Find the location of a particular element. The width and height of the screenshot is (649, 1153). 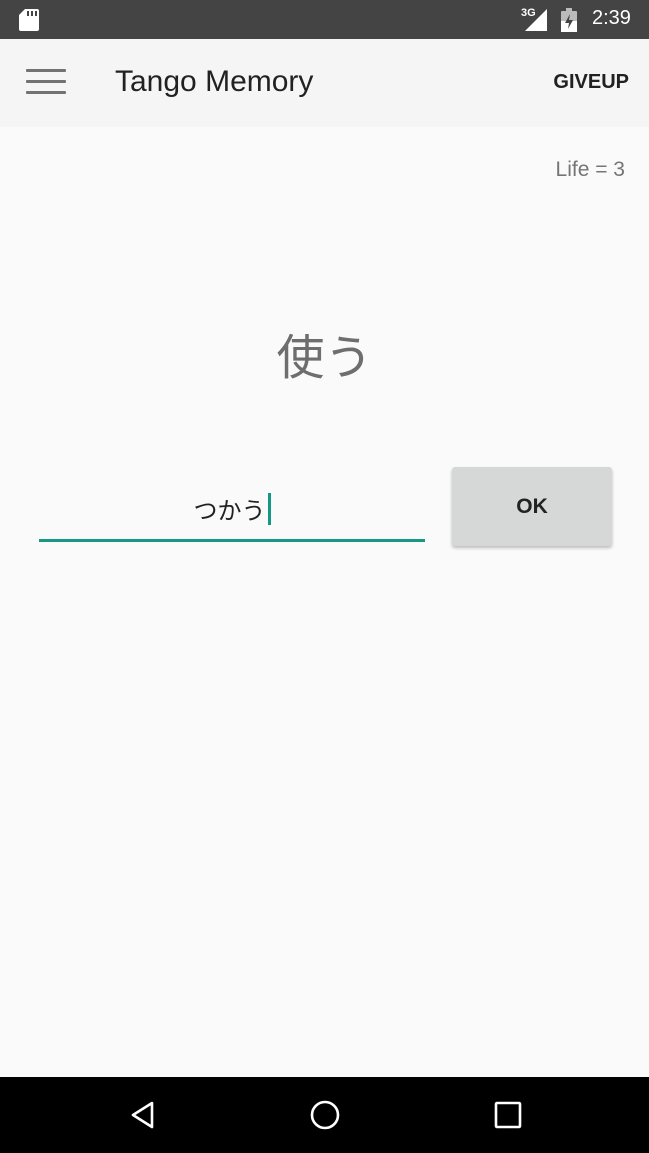

ok-button: OK is located at coordinates (532, 506).